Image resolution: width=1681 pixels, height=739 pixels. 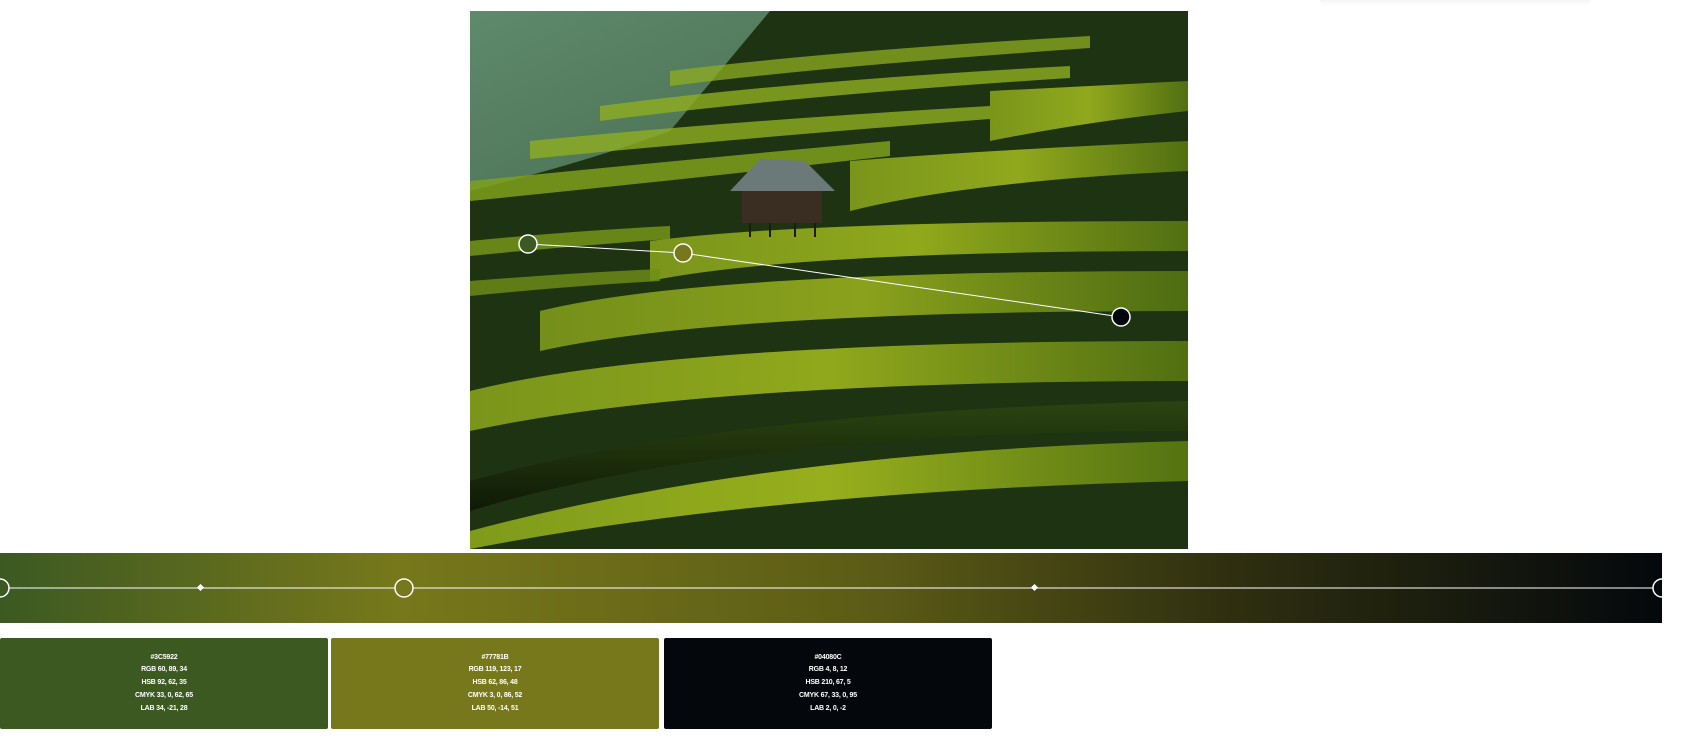 I want to click on gradient-stop-3-handle, so click(x=1657, y=588).